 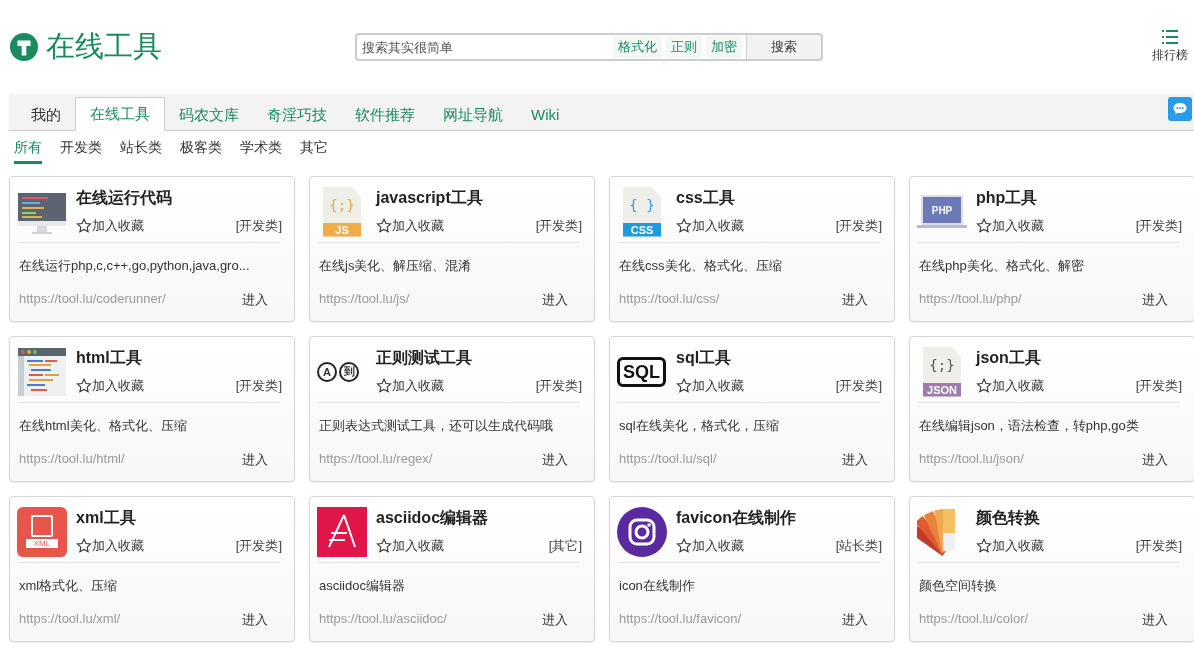 What do you see at coordinates (545, 115) in the screenshot?
I see `nav-tab: Wiki` at bounding box center [545, 115].